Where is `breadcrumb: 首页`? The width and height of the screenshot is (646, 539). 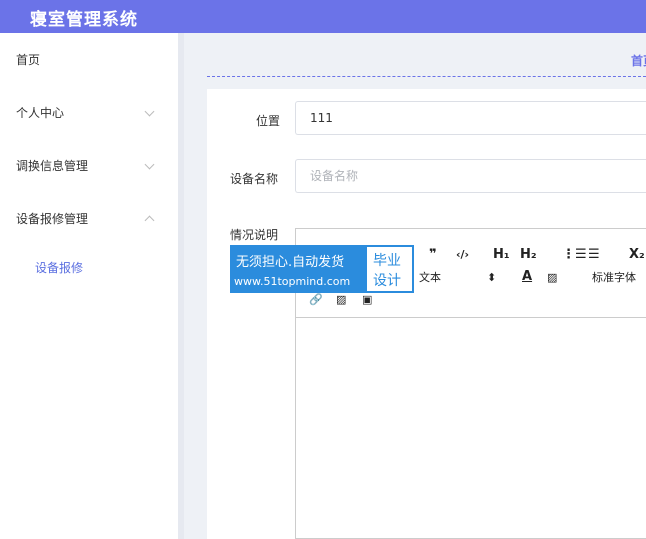
breadcrumb: 首页 is located at coordinates (638, 60).